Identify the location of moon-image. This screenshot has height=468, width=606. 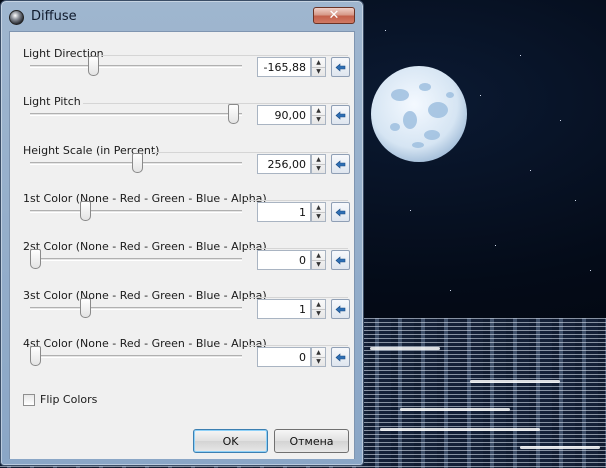
(419, 114).